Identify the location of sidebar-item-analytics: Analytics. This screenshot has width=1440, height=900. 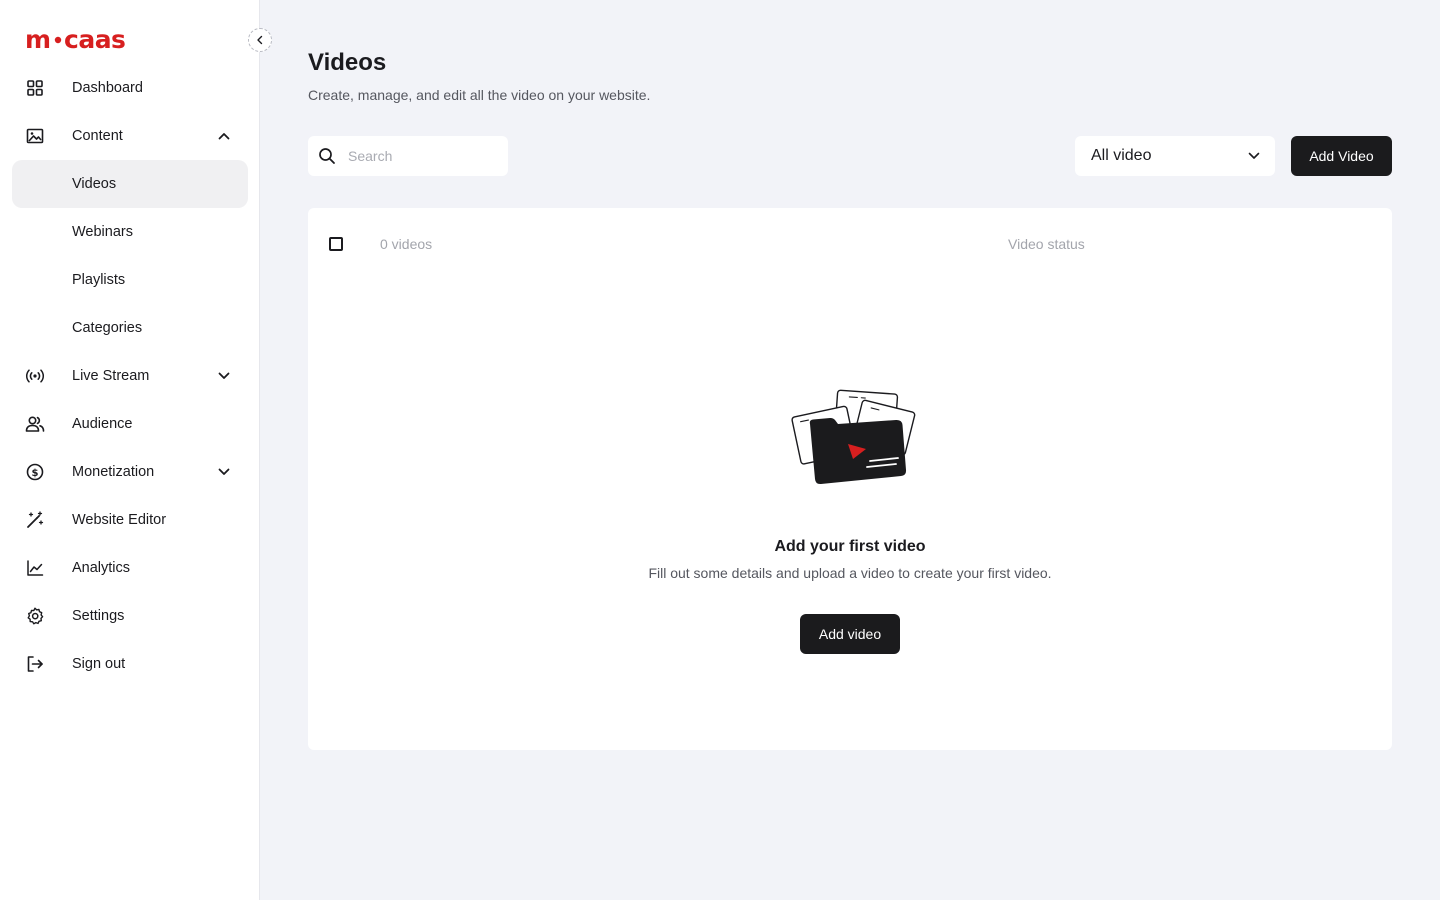
(130, 568).